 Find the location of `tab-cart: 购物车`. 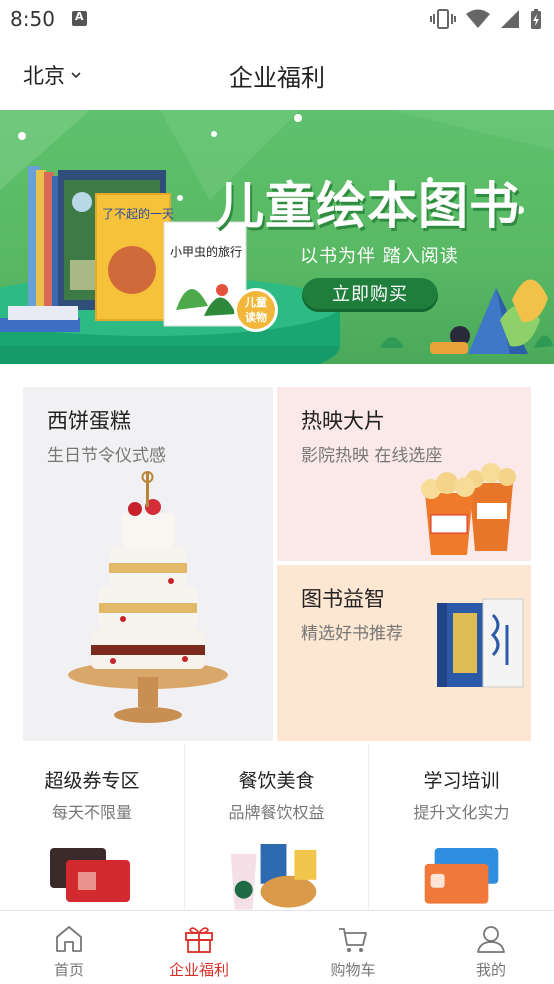

tab-cart: 购物车 is located at coordinates (353, 947).